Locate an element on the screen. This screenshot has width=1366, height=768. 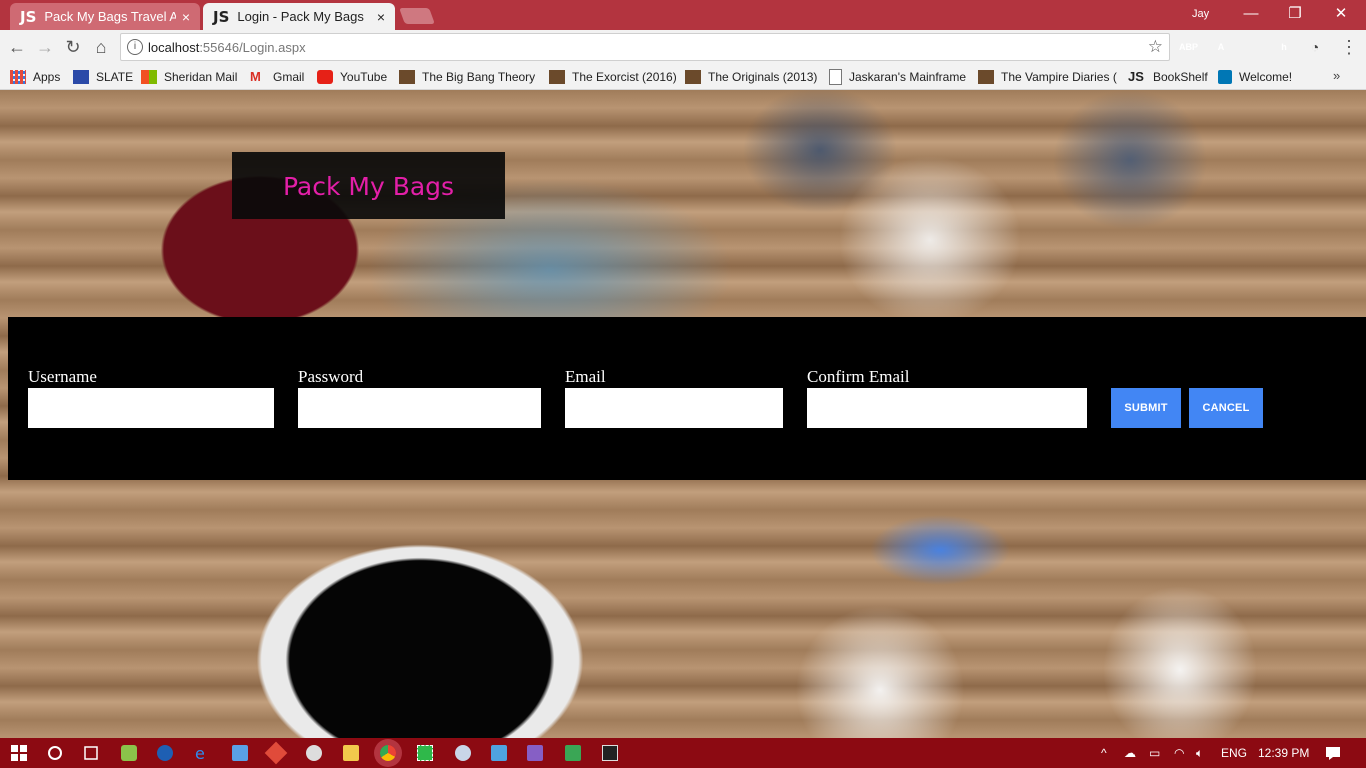
windows-start-icon is located at coordinates (19, 753).